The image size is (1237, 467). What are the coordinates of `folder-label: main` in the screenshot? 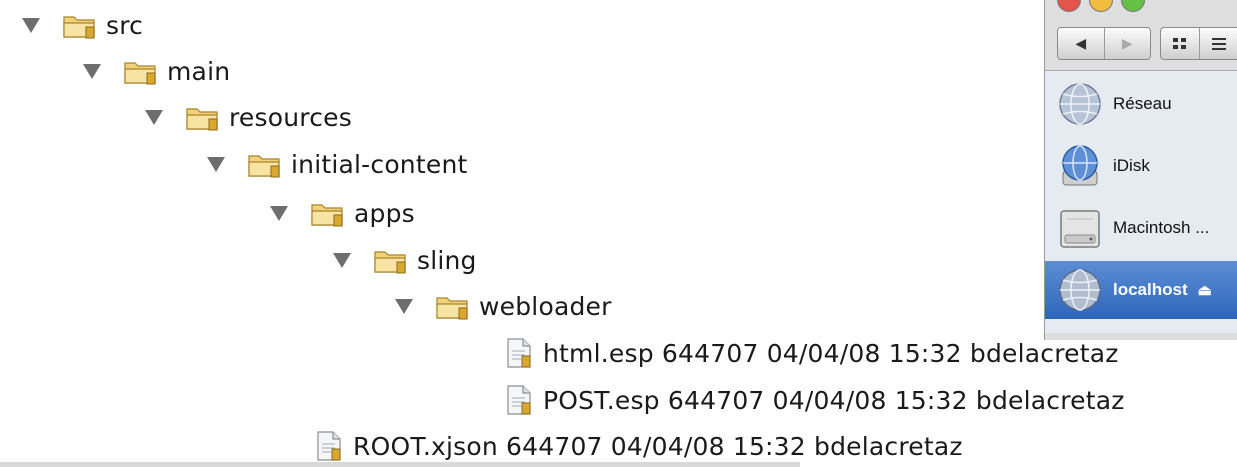 It's located at (199, 71).